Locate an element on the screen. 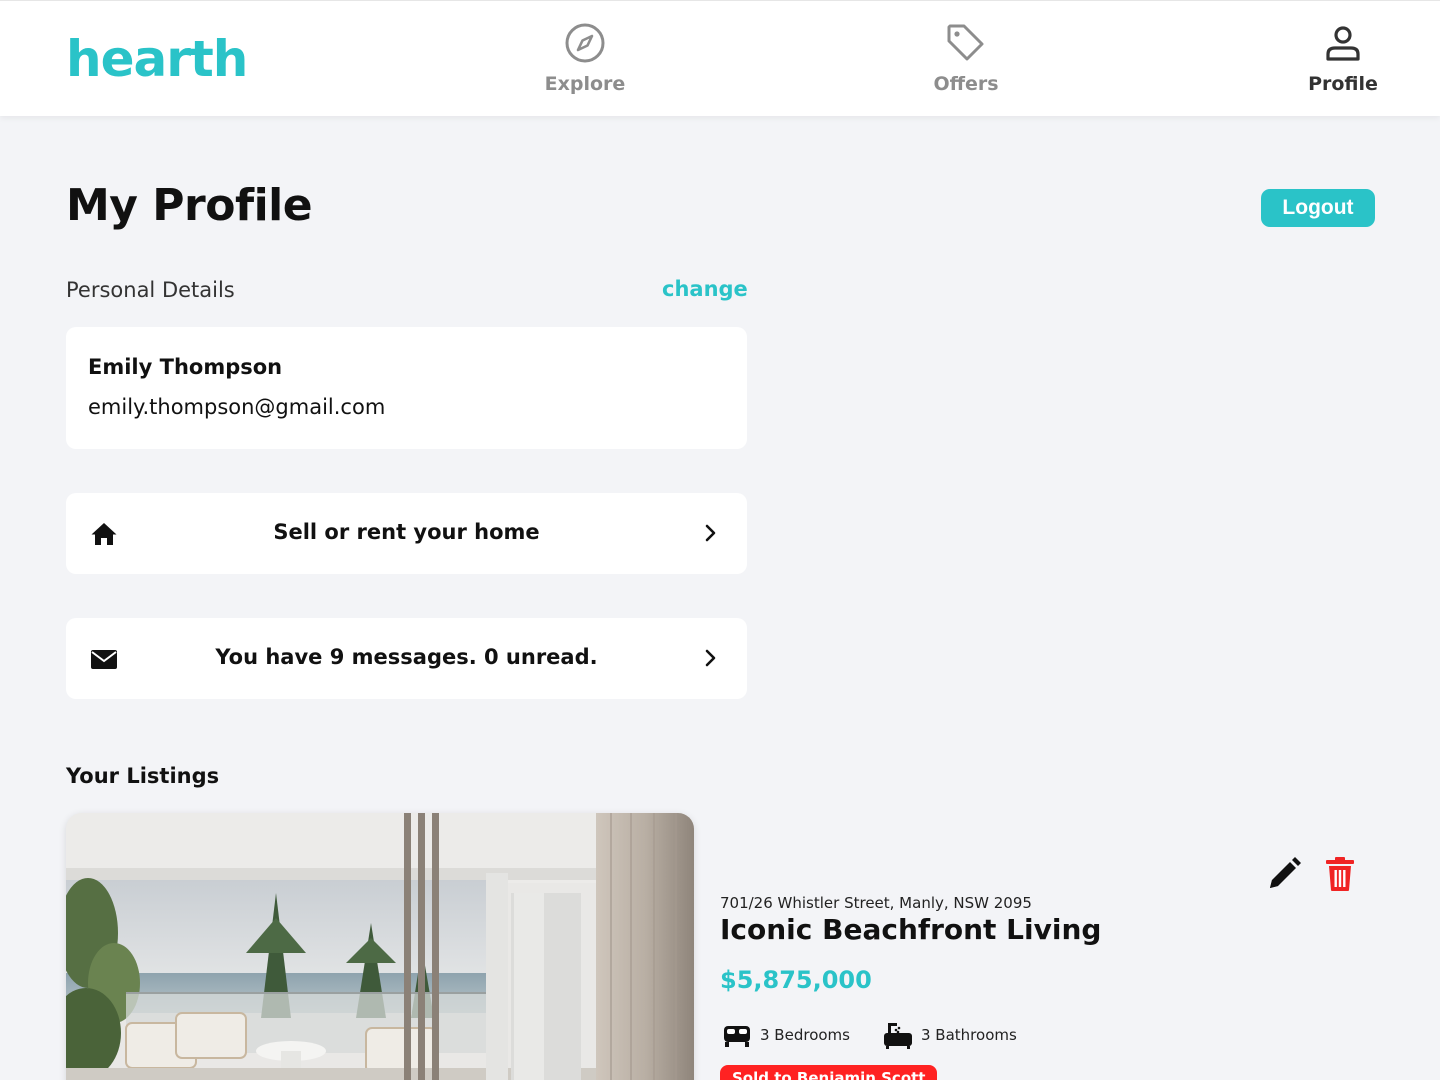  personal-details-card: Emily Thompson emily.thompson@gmail.com is located at coordinates (406, 388).